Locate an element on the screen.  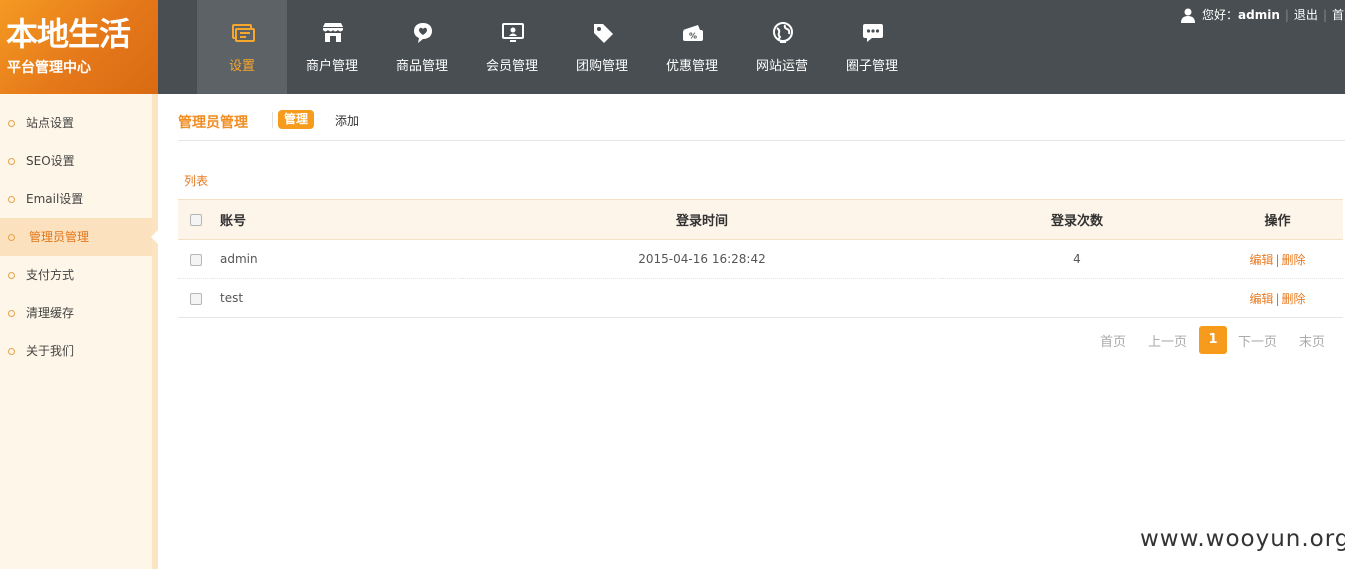
account-cell: admin is located at coordinates (239, 259).